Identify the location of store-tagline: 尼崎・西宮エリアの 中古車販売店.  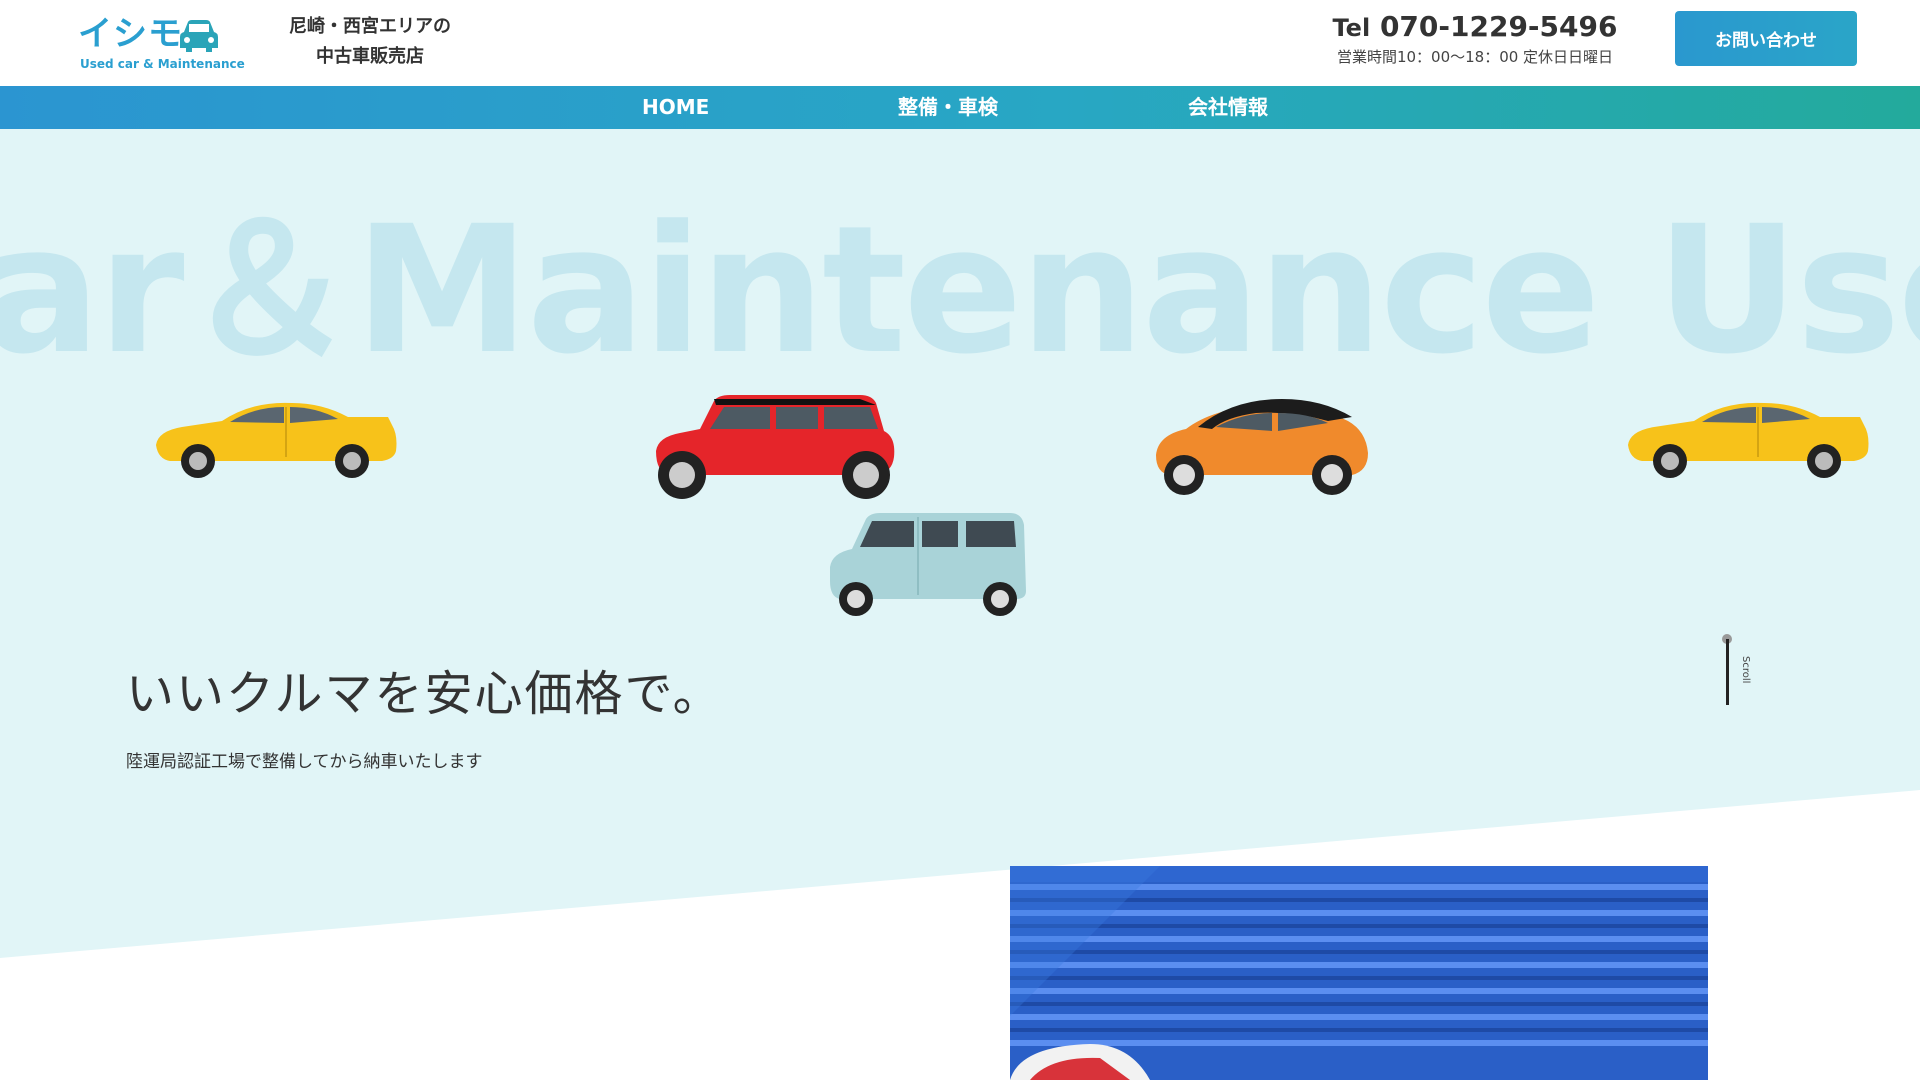
(370, 42).